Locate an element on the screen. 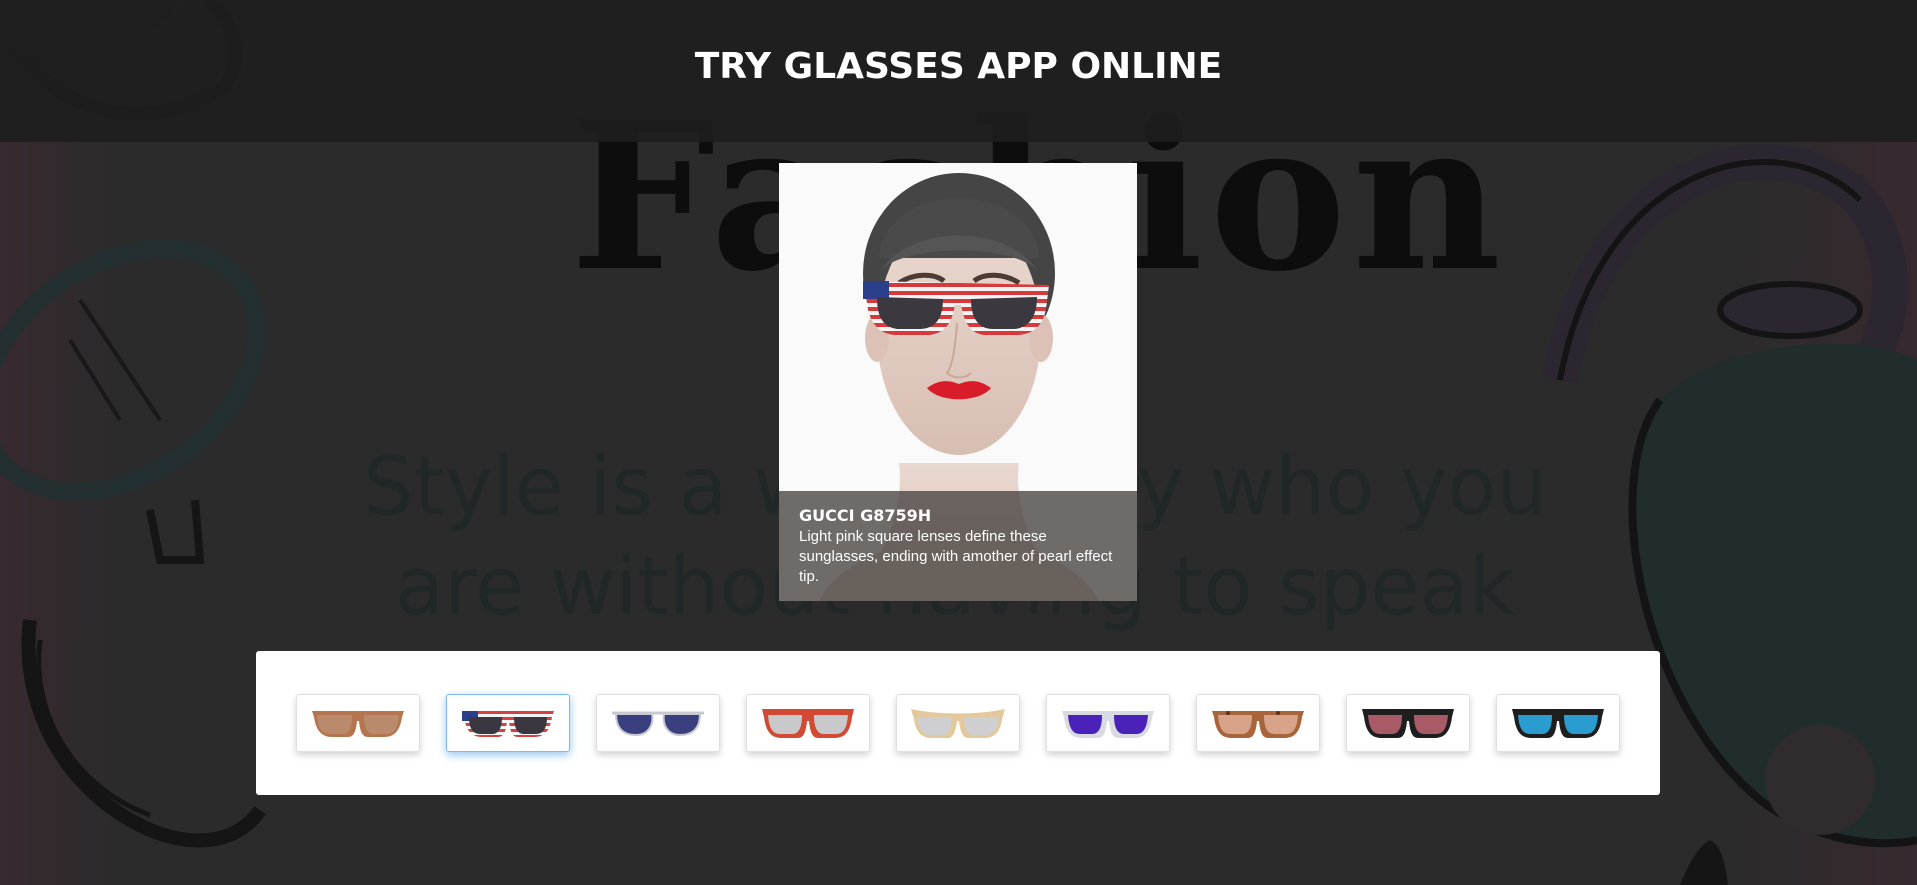 Image resolution: width=1917 pixels, height=885 pixels. black-blue-mirror-sunglasses-icon is located at coordinates (1558, 723).